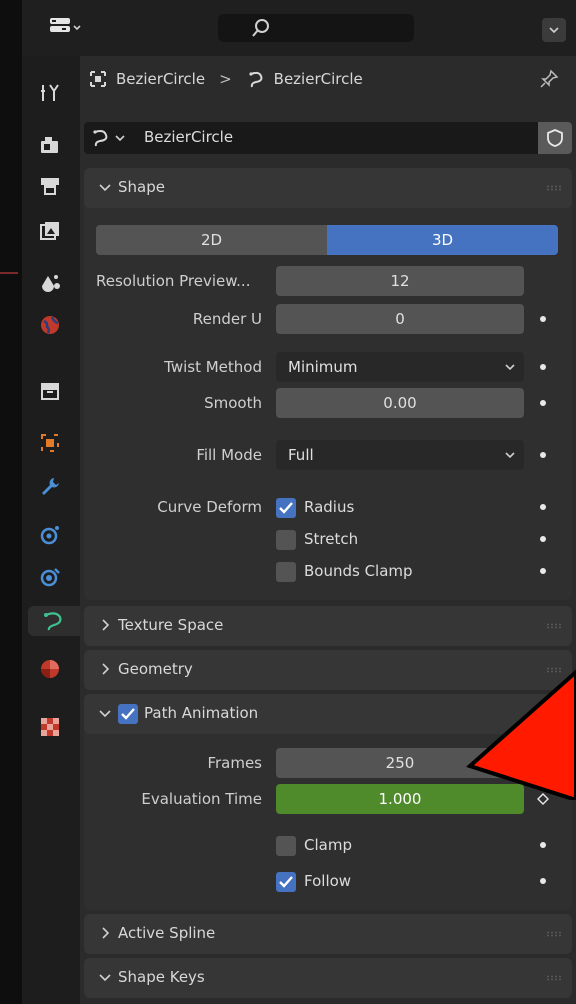 Image resolution: width=576 pixels, height=1004 pixels. I want to click on output-icon, so click(50, 186).